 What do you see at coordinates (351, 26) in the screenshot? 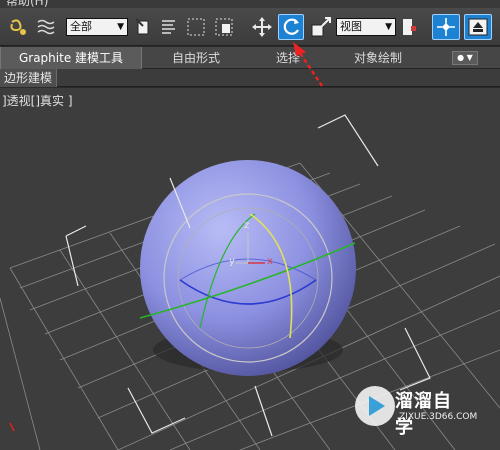
I see `ref-coord-value: 视图` at bounding box center [351, 26].